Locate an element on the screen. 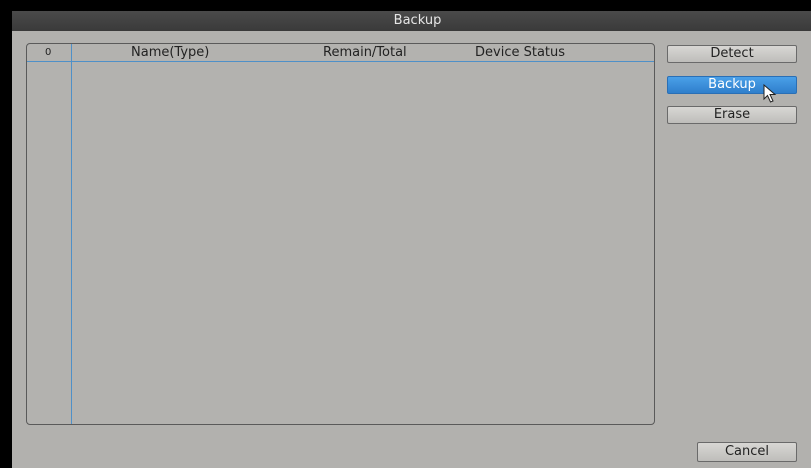 This screenshot has width=811, height=468. column-header-device-status: Device Status is located at coordinates (520, 53).